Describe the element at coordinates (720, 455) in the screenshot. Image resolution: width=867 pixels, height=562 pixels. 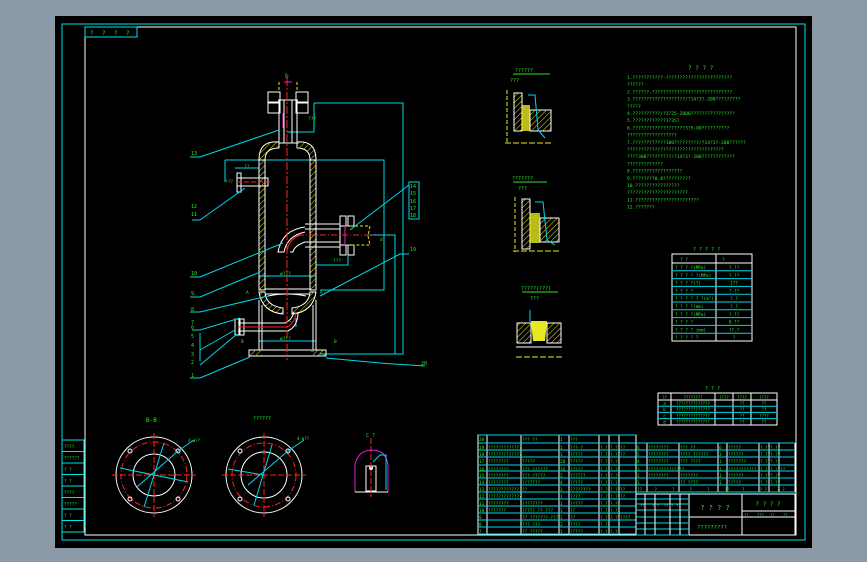
I see `parts-cell: 3` at that location.